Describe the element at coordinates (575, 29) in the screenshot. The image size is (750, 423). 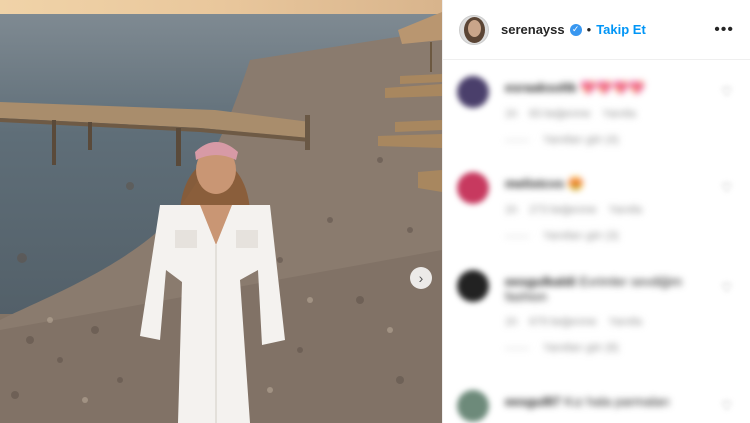
I see `verified-badge-icon: ✓` at that location.